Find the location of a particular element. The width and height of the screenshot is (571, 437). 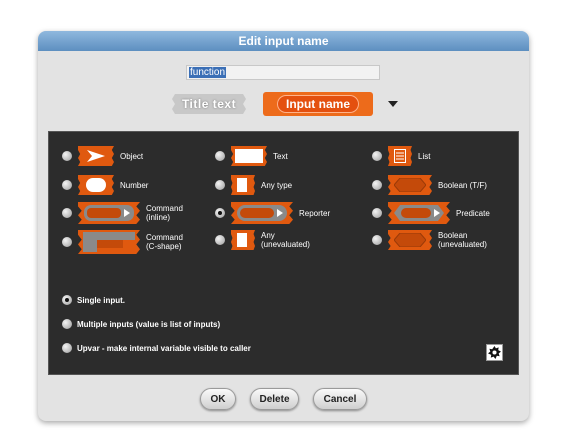

type-option-list: List is located at coordinates (401, 156).